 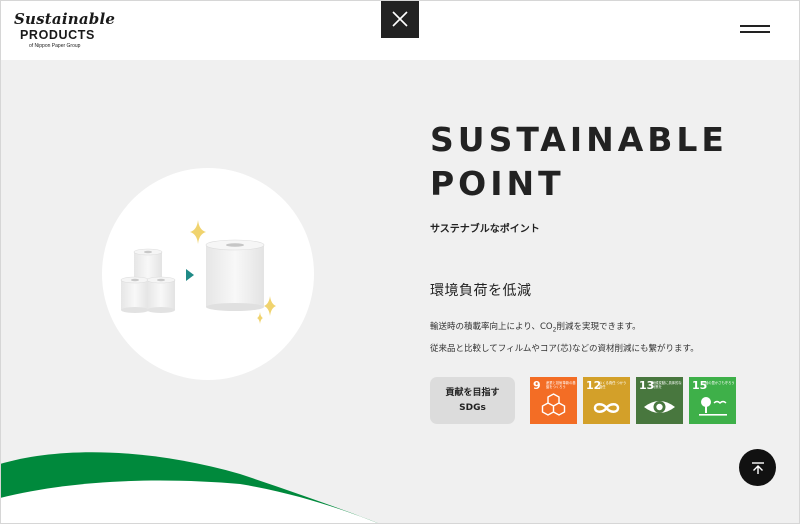 I want to click on large-roll, so click(x=235, y=275).